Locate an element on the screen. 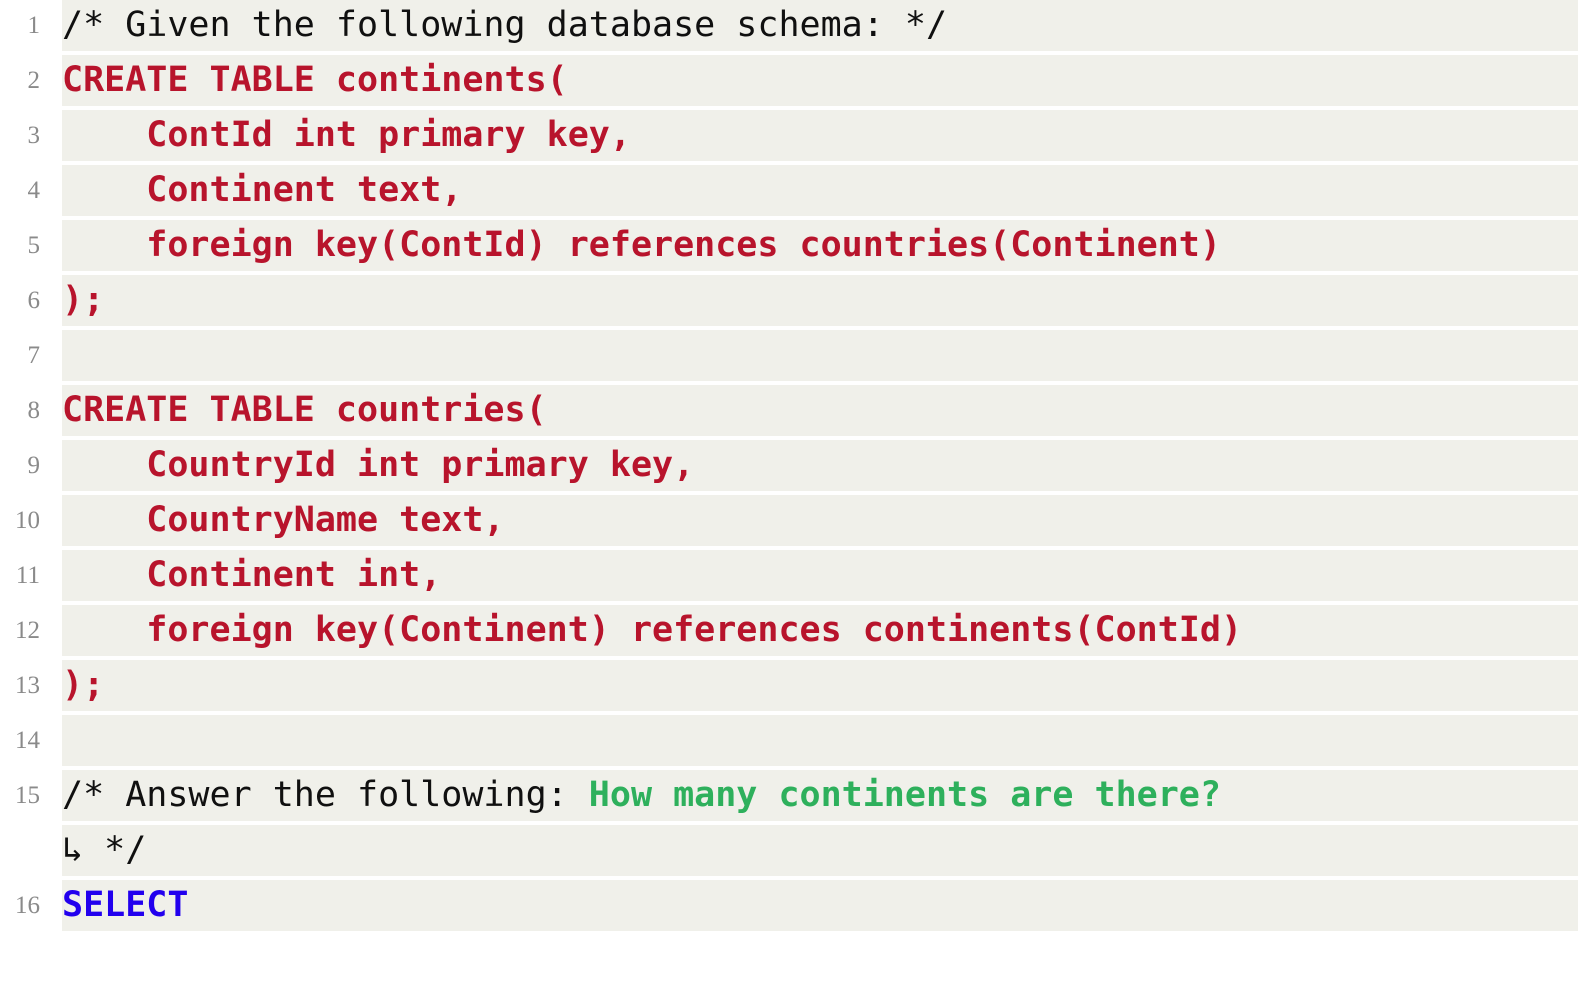  line-content: Continent int, is located at coordinates (820, 575).